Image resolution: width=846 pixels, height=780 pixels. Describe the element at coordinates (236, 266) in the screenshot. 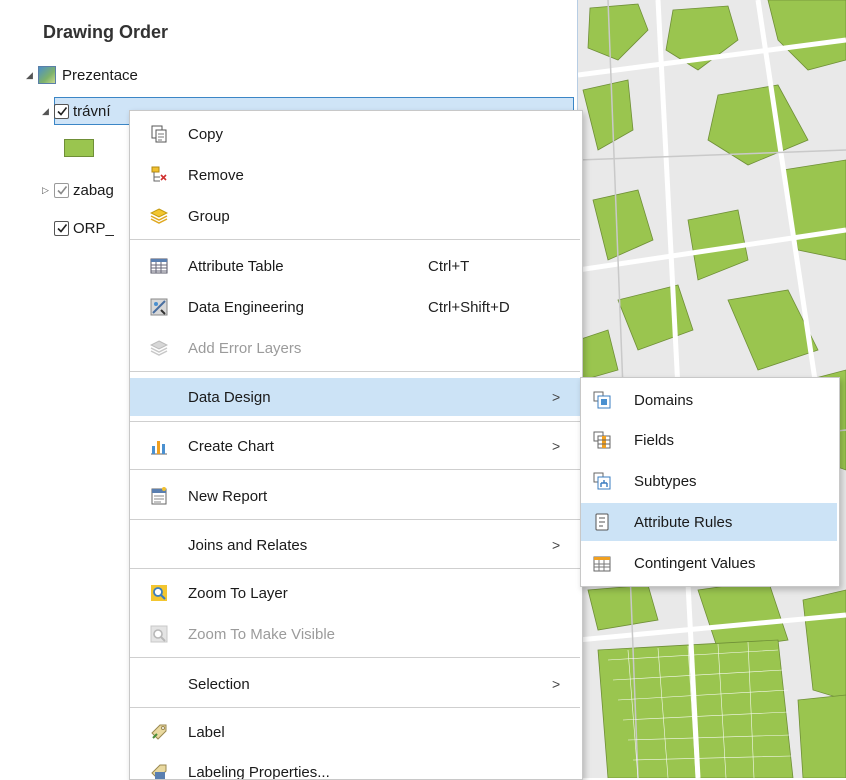

I see `menu-item-label: Attribute Table` at that location.